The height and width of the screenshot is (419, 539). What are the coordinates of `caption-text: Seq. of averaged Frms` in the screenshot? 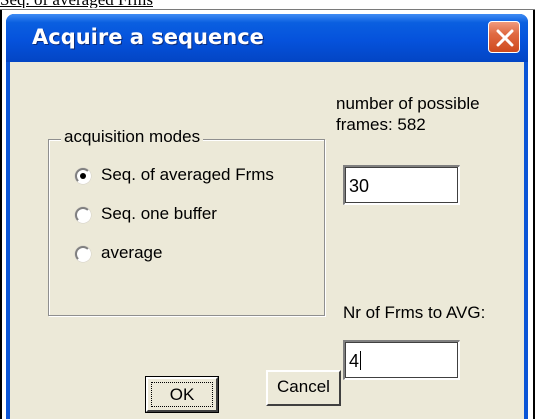 It's located at (269, 4).